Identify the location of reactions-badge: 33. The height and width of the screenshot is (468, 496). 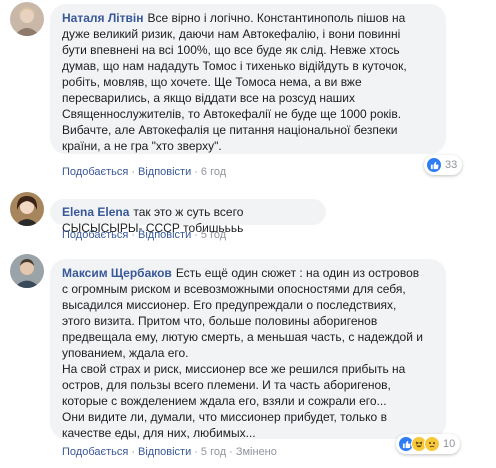
(443, 165).